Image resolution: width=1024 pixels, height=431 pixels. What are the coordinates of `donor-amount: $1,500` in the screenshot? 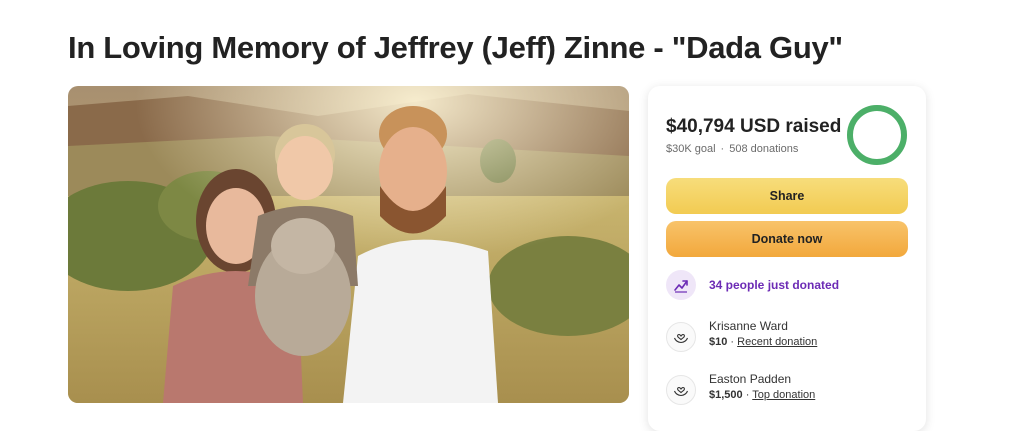 It's located at (726, 395).